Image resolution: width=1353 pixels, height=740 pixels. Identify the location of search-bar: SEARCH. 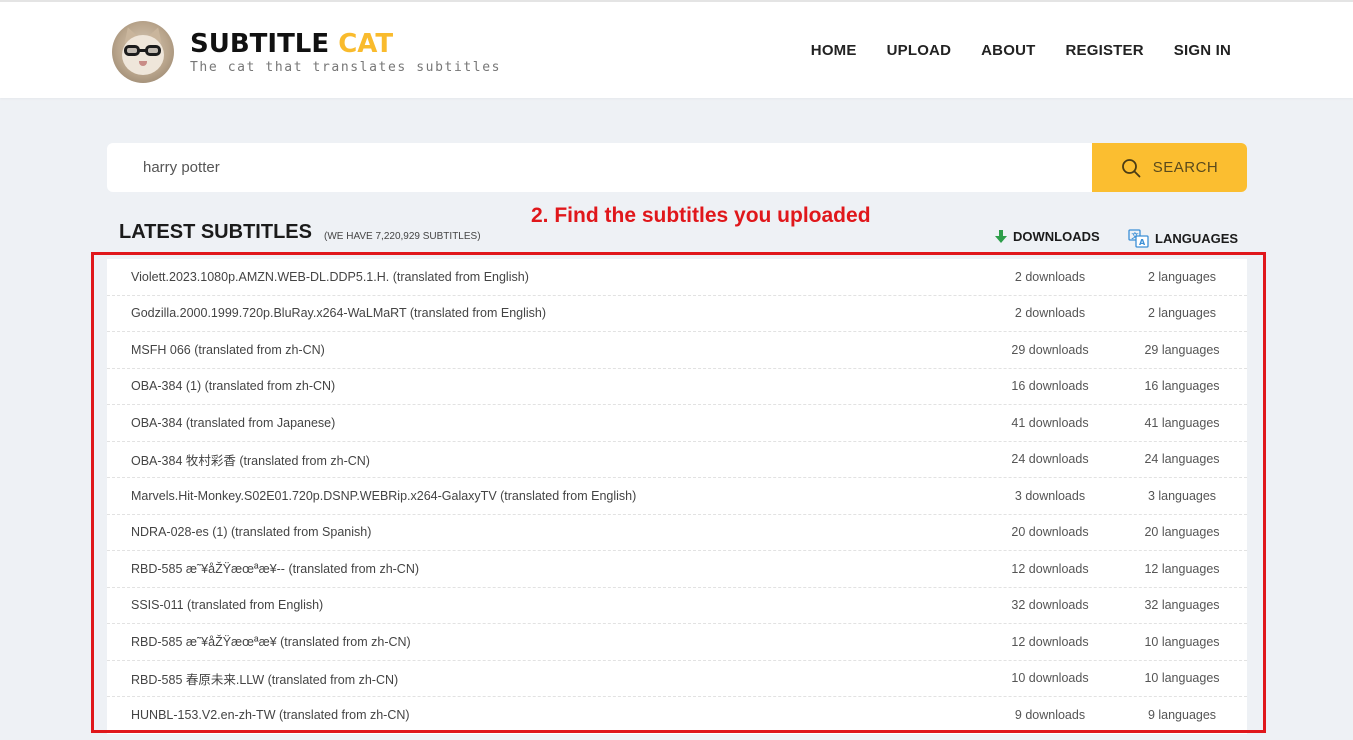
(677, 167).